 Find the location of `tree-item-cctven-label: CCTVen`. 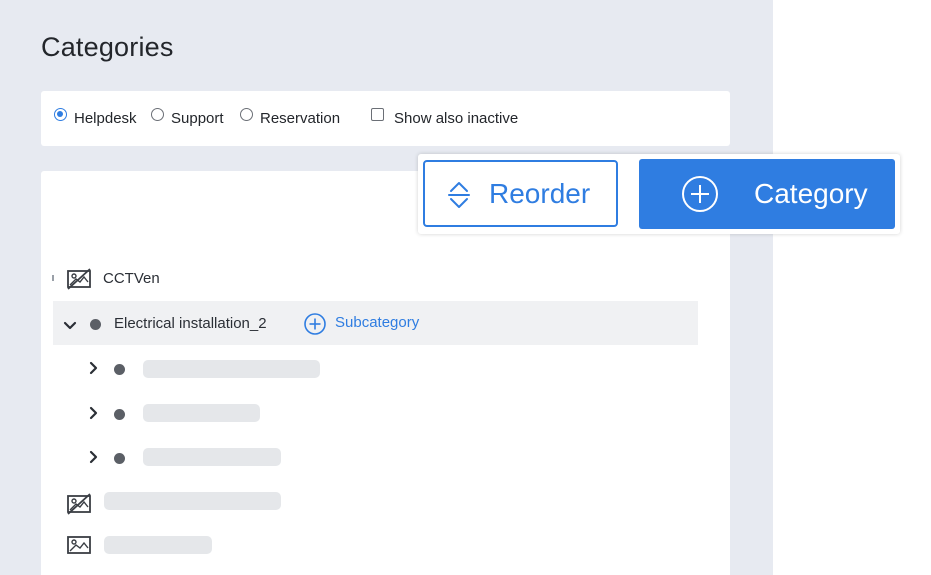

tree-item-cctven-label: CCTVen is located at coordinates (131, 278).